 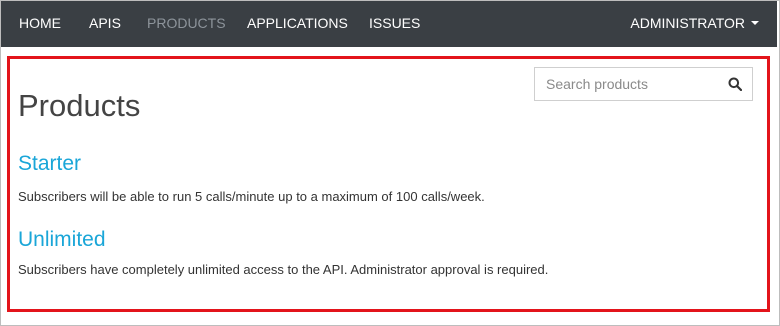 I want to click on search-box, so click(x=643, y=84).